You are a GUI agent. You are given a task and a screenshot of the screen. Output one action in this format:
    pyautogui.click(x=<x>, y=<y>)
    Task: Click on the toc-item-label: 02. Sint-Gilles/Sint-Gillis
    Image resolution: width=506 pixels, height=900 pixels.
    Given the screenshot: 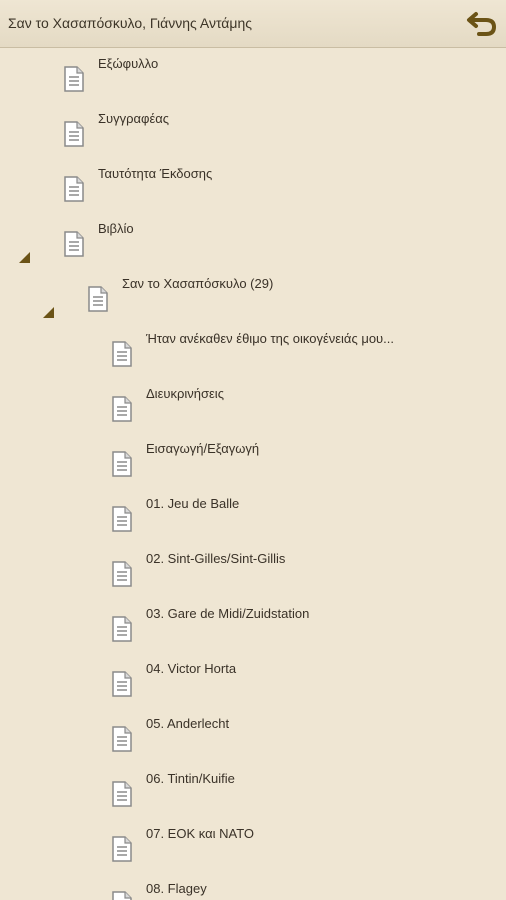 What is the action you would take?
    pyautogui.click(x=216, y=558)
    